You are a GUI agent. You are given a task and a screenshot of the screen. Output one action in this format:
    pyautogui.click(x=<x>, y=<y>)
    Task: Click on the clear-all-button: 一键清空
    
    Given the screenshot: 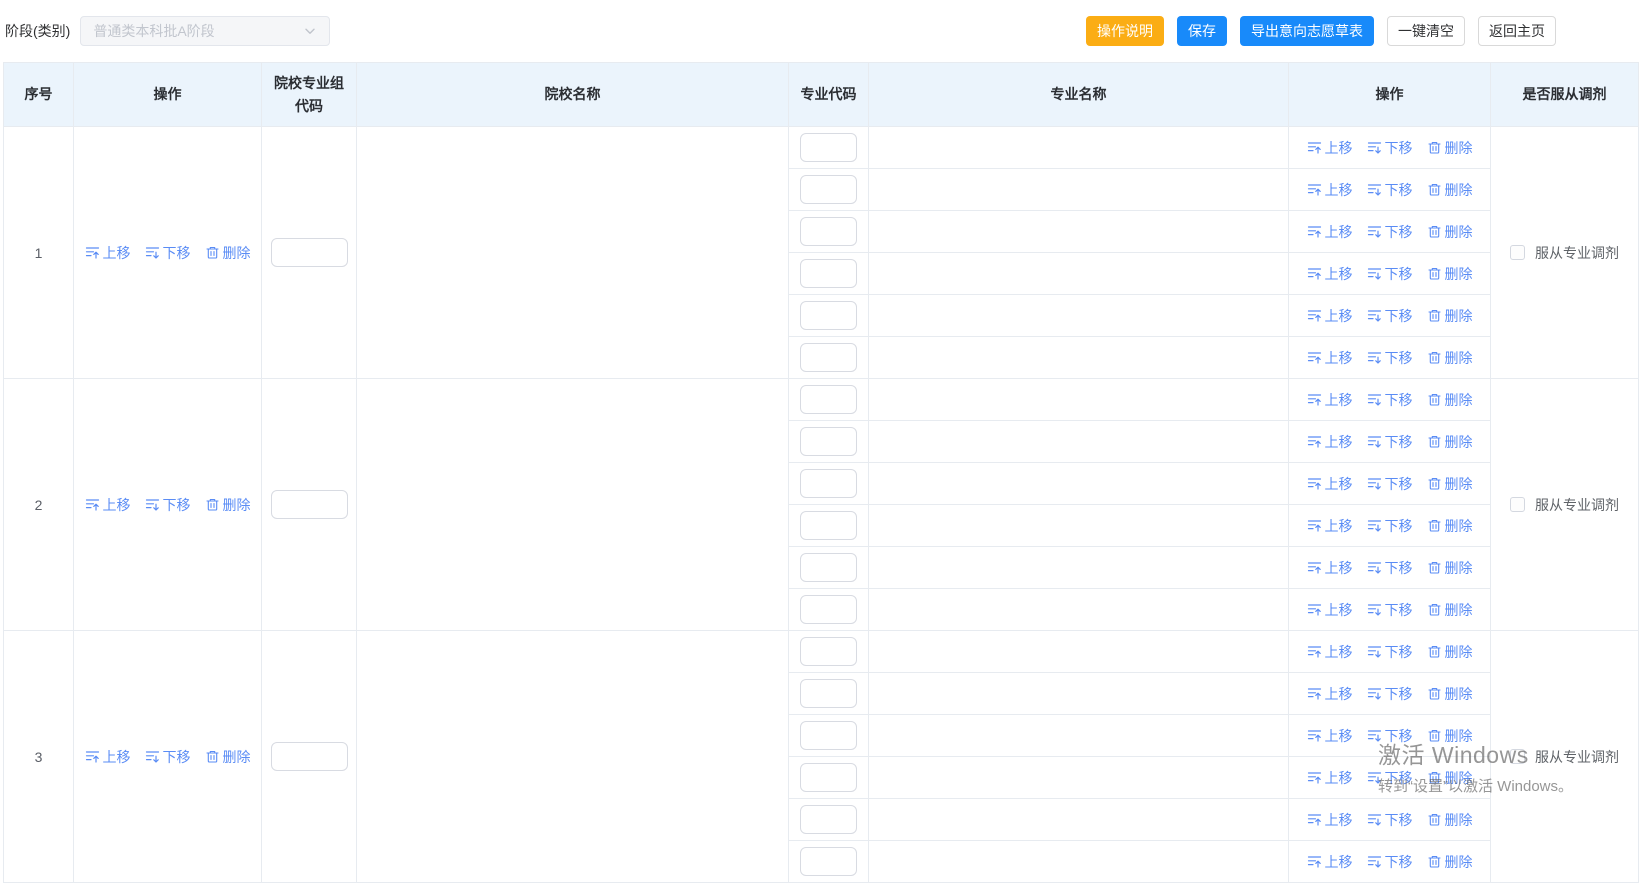 What is the action you would take?
    pyautogui.click(x=1426, y=31)
    